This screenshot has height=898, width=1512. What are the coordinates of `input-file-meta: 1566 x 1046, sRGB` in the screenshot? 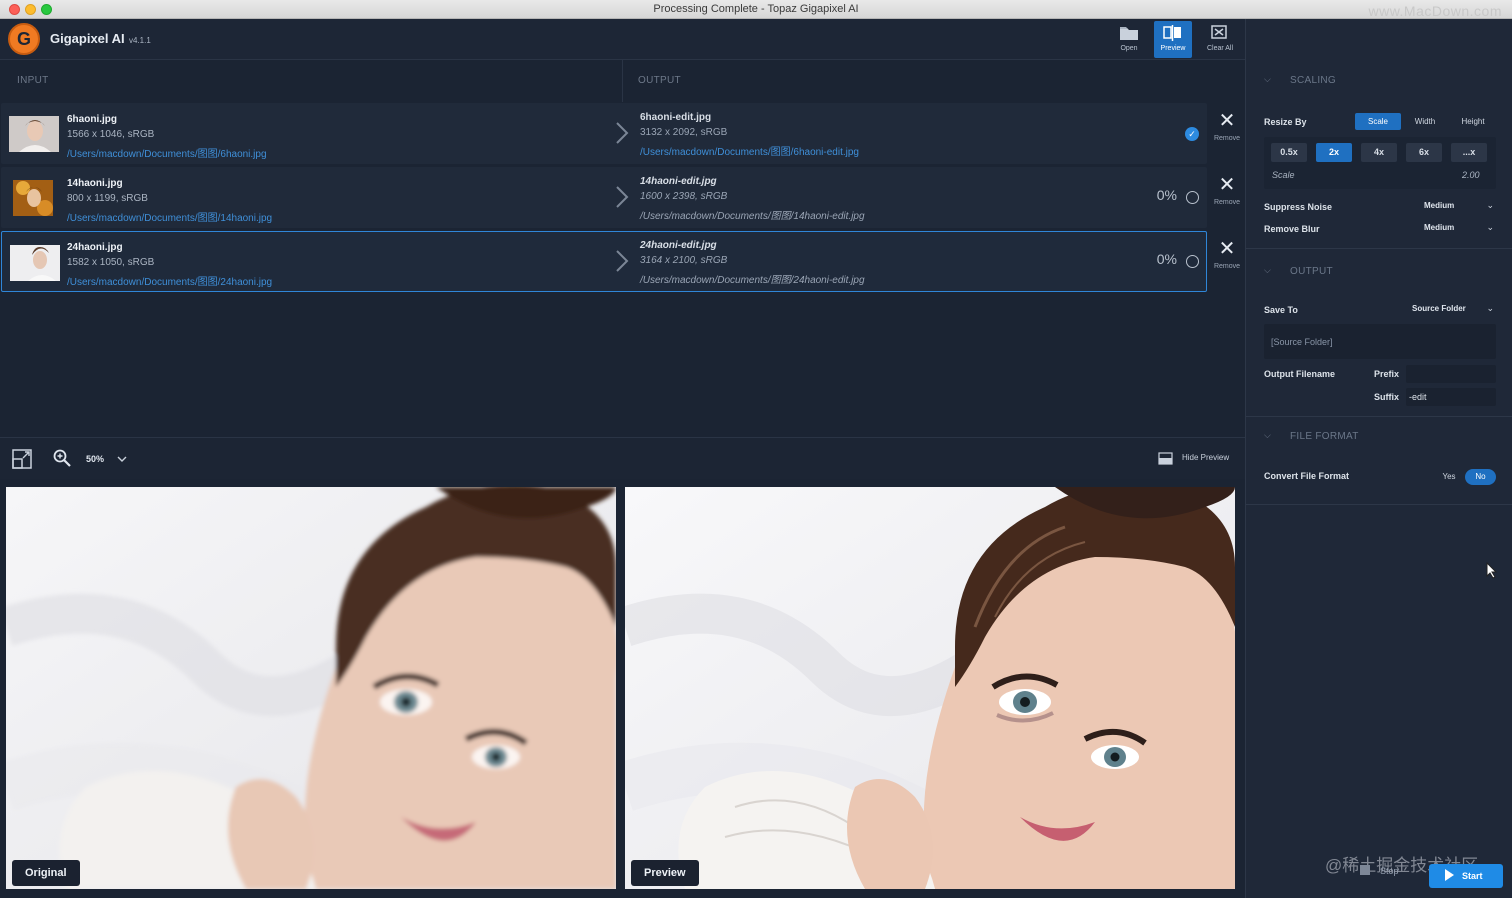 It's located at (111, 134).